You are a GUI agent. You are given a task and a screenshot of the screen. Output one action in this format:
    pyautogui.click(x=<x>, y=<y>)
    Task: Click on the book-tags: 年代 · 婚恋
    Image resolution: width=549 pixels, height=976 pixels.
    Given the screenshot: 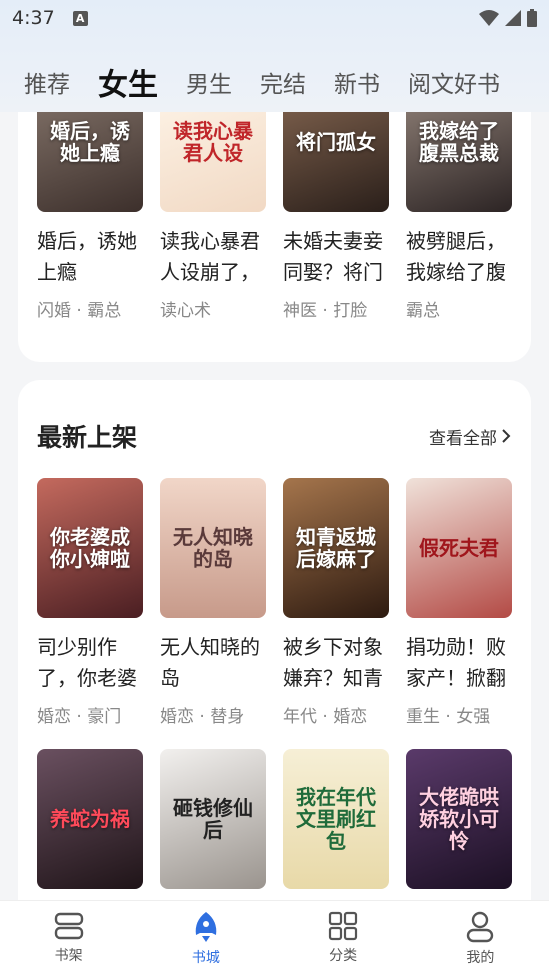 What is the action you would take?
    pyautogui.click(x=325, y=717)
    